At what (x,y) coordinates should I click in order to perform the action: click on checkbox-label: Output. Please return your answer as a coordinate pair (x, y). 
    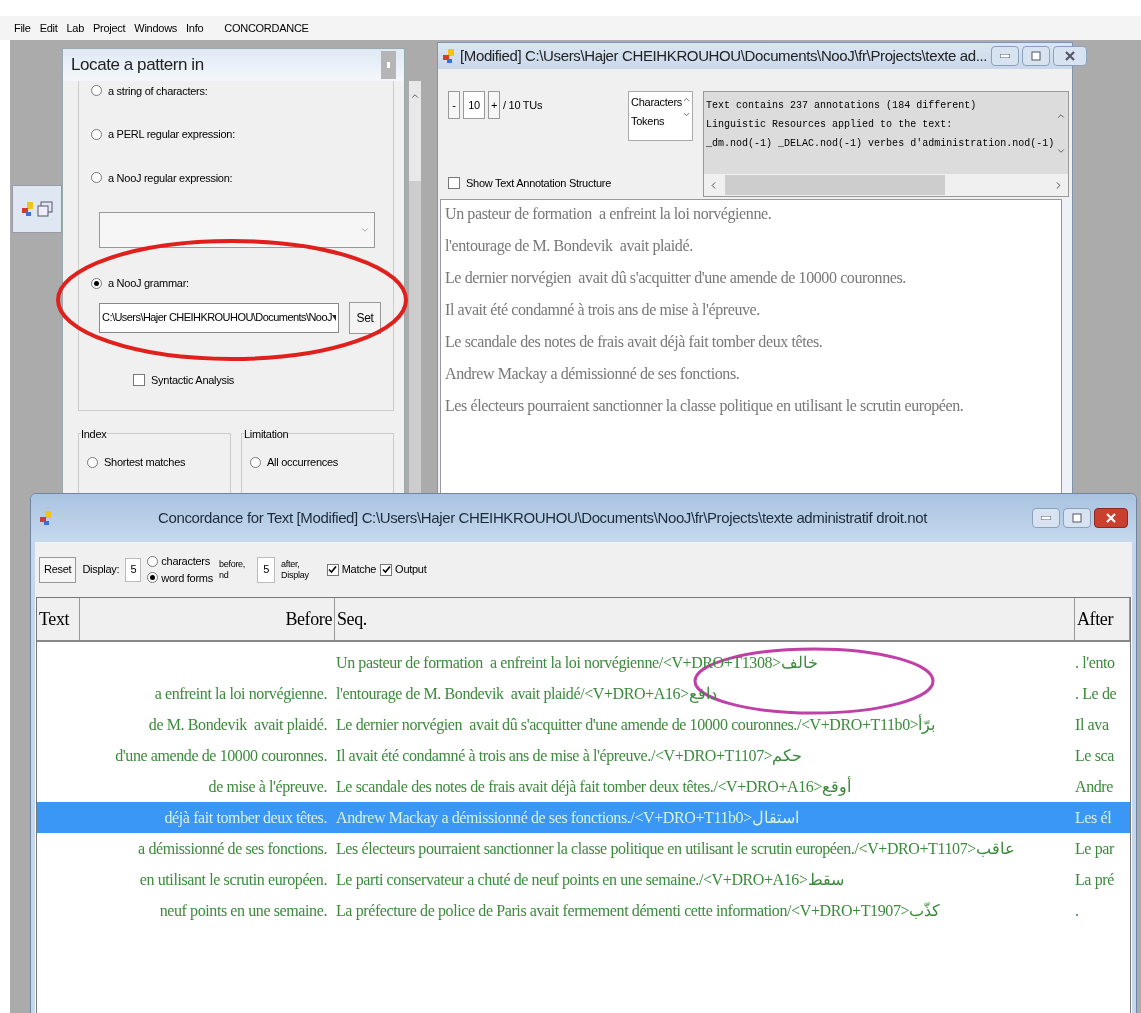
    Looking at the image, I should click on (411, 570).